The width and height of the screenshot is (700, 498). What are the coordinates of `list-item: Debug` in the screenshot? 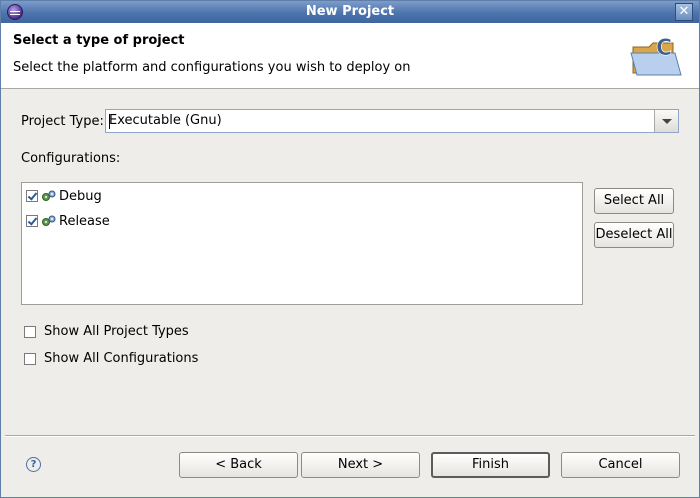 It's located at (64, 196).